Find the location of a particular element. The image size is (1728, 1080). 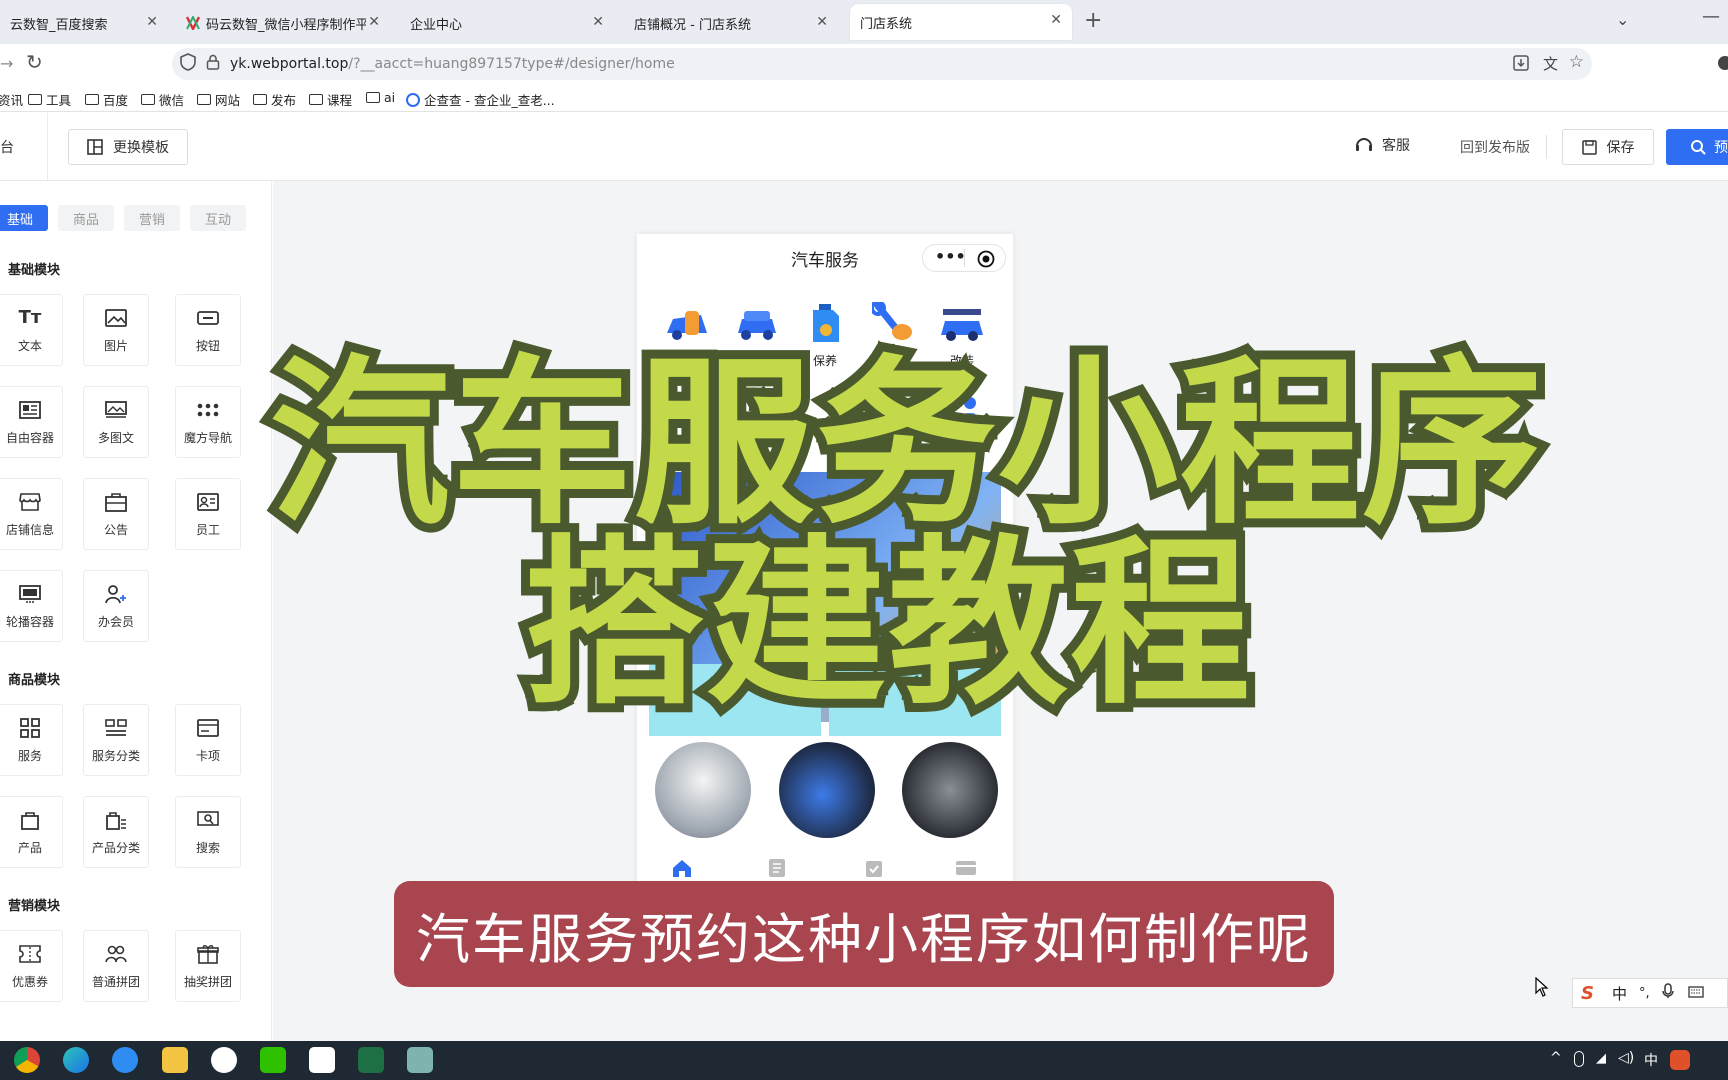

save-label: 保存 is located at coordinates (1620, 148).